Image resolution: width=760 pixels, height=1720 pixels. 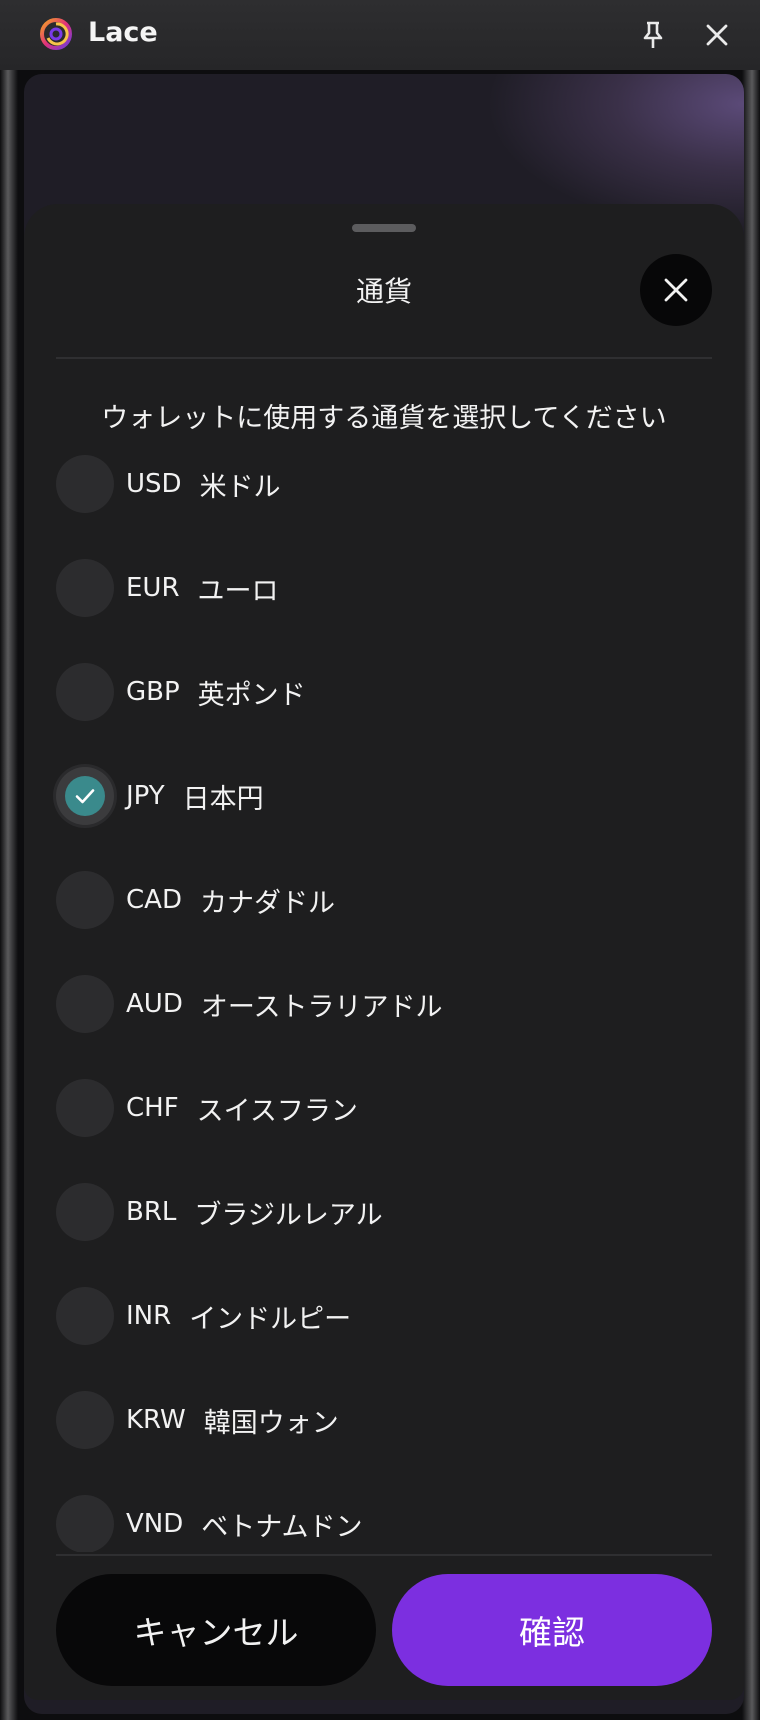 I want to click on currency-code: BRL, so click(x=151, y=1212).